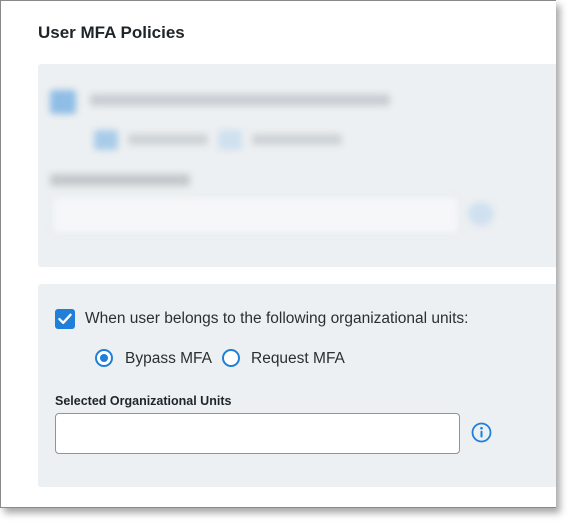 The height and width of the screenshot is (522, 571). I want to click on org-units-checkbox, so click(65, 319).